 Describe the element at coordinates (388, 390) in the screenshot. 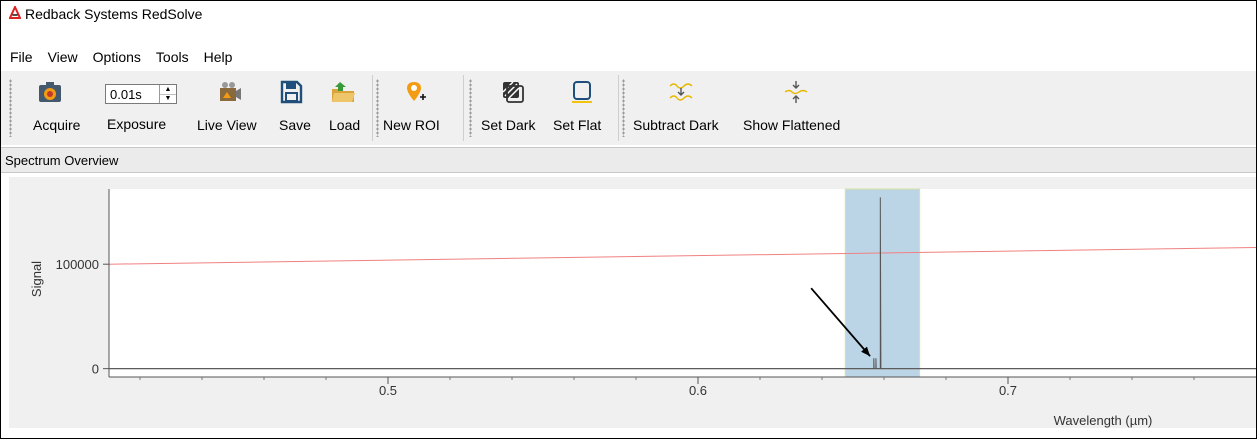

I see `x-tick-label: 0.5` at that location.